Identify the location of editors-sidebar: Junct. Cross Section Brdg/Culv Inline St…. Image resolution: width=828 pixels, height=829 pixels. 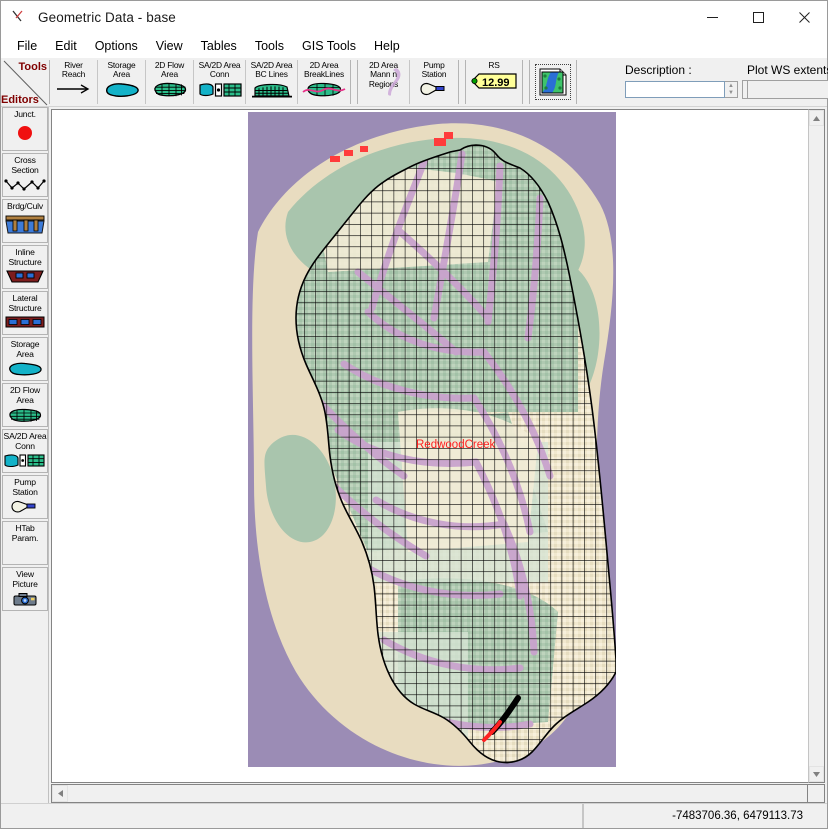
(25, 455).